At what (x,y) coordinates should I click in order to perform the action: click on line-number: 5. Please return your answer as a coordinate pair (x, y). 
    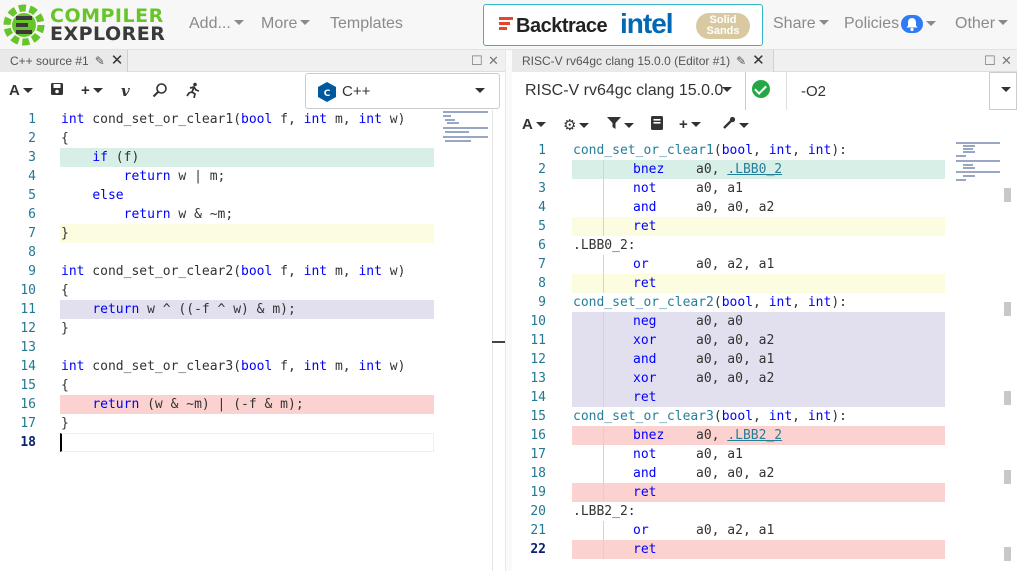
    Looking at the image, I should click on (32, 195).